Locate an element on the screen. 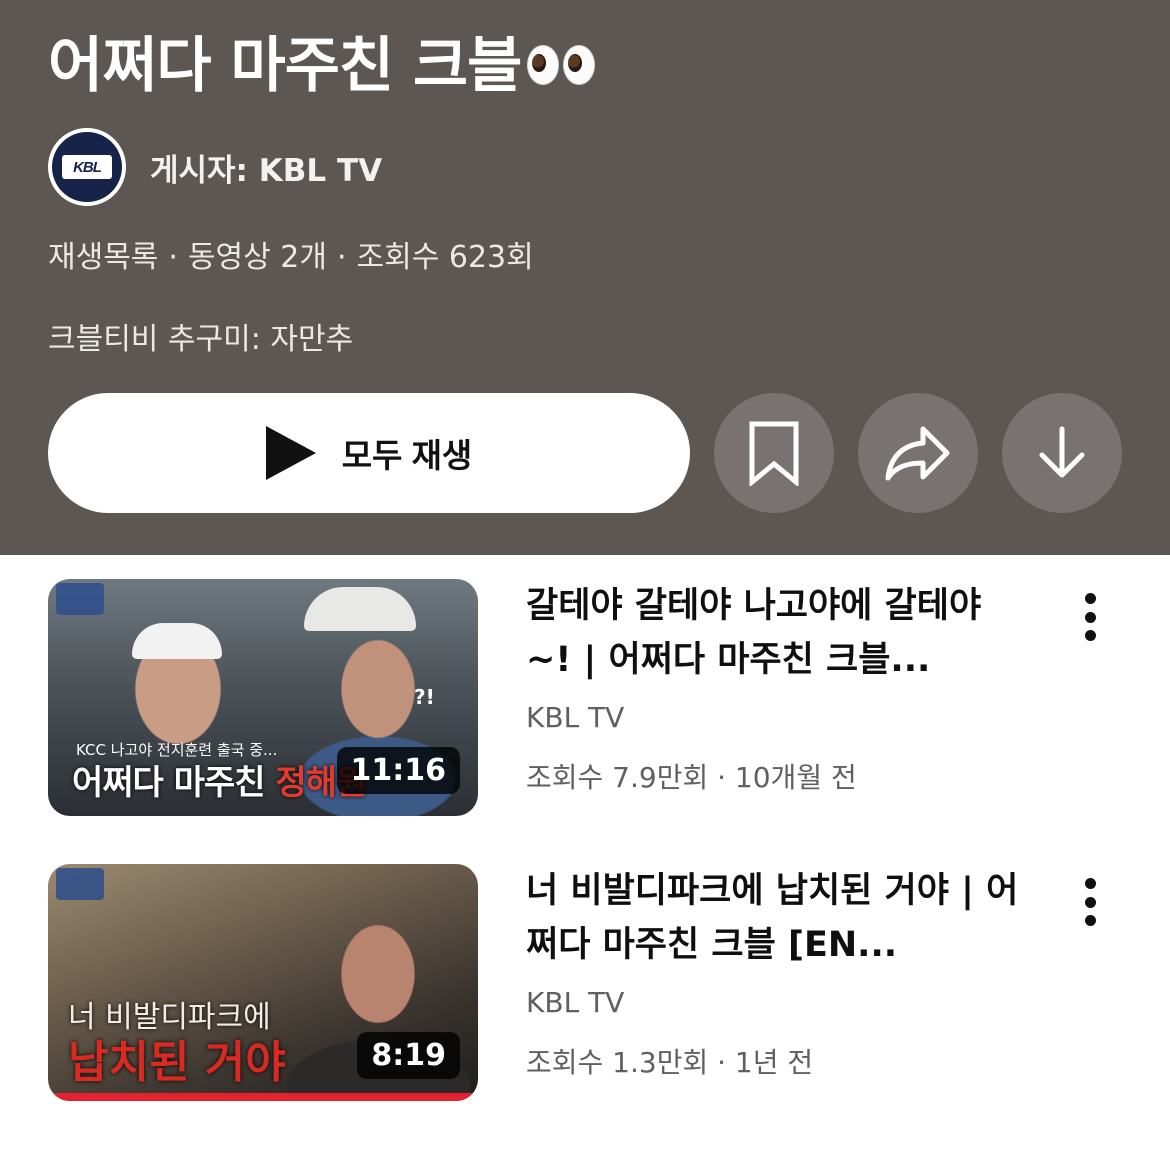 The image size is (1170, 1166). play-all-button: 모두 재생 is located at coordinates (369, 453).